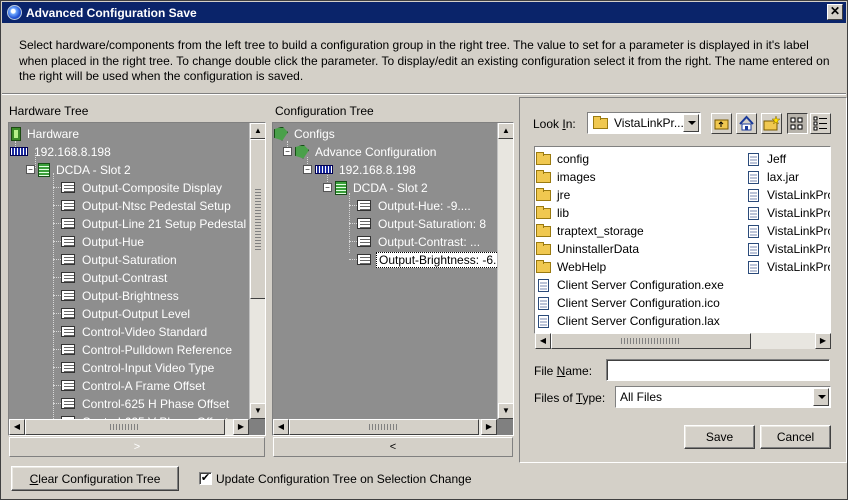 The image size is (848, 500). What do you see at coordinates (147, 205) in the screenshot?
I see `tree-node: Output-Ntsc Pedestal Setup` at bounding box center [147, 205].